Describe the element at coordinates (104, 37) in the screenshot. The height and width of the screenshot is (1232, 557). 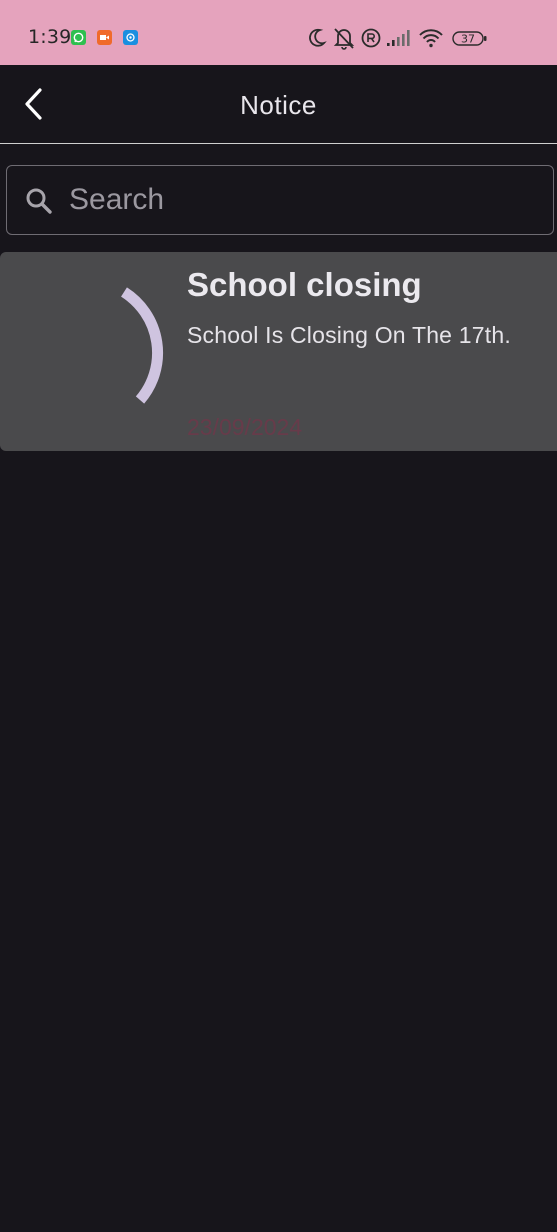
I see `video-recorder-icon` at that location.